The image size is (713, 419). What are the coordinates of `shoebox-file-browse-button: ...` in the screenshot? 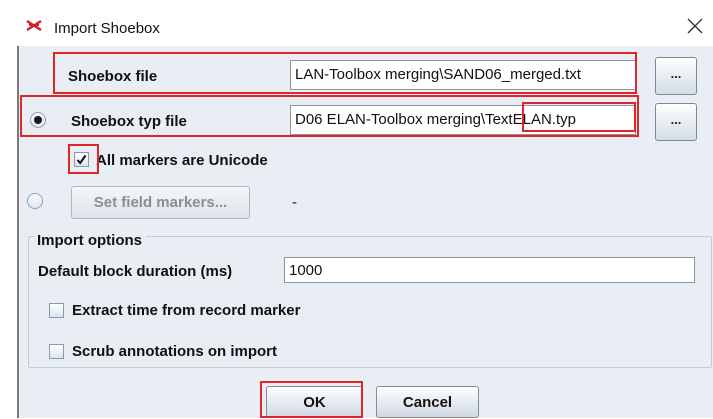 It's located at (676, 76).